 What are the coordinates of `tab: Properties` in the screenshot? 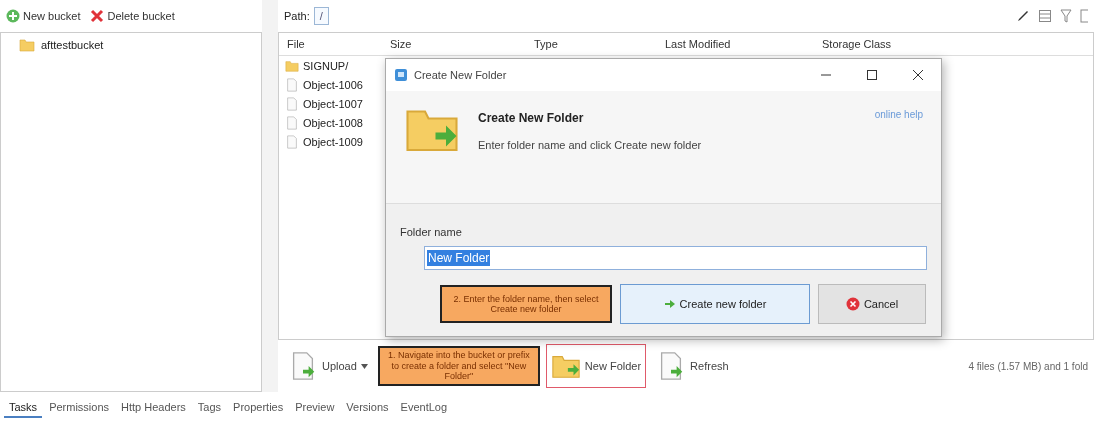 It's located at (258, 407).